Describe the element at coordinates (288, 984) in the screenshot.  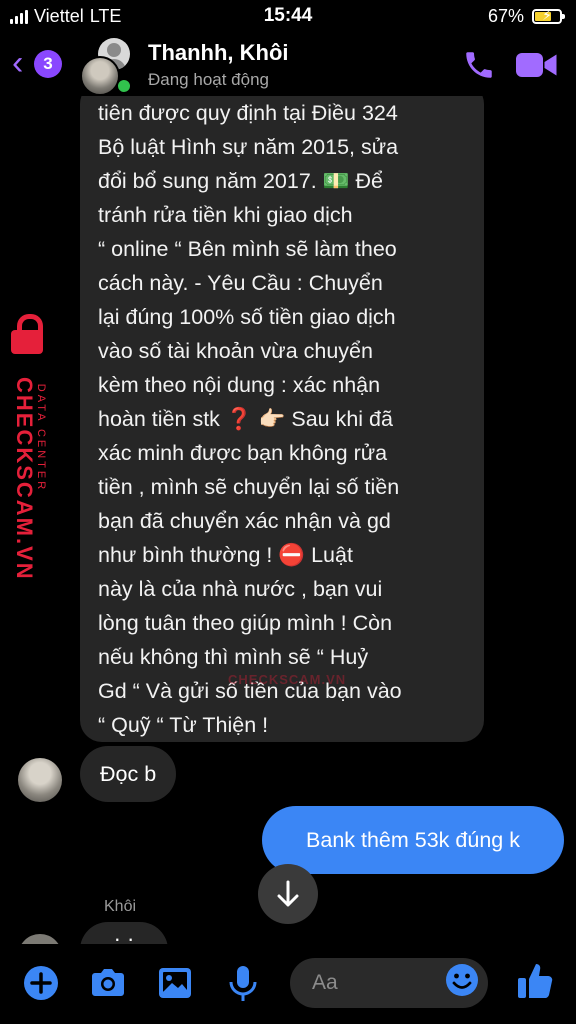
I see `composer-bar: Aa` at that location.